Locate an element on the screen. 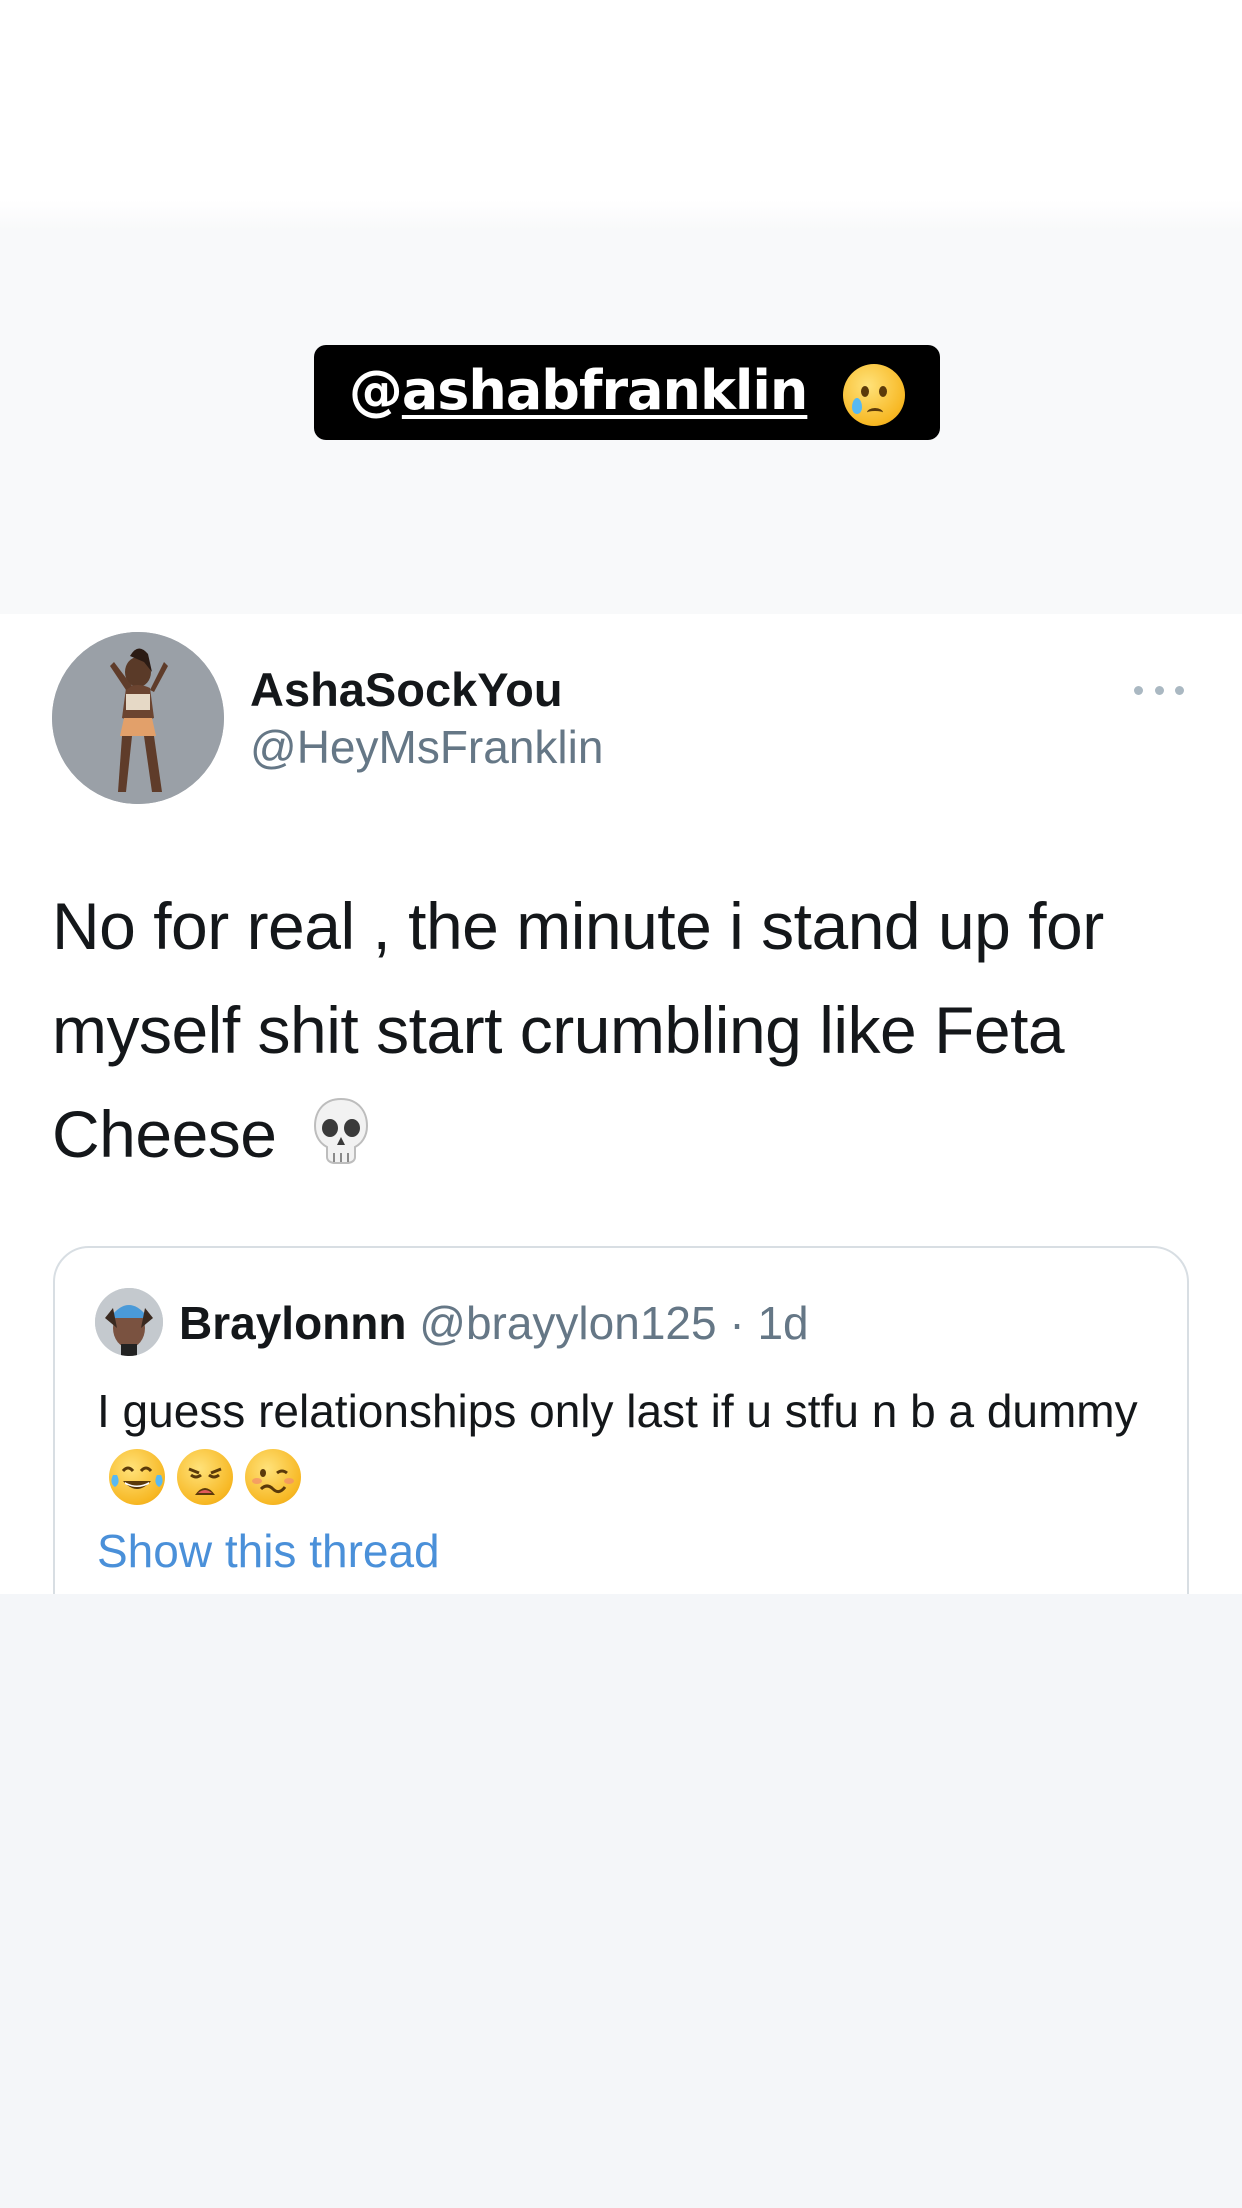  quote-avatar is located at coordinates (129, 1322).